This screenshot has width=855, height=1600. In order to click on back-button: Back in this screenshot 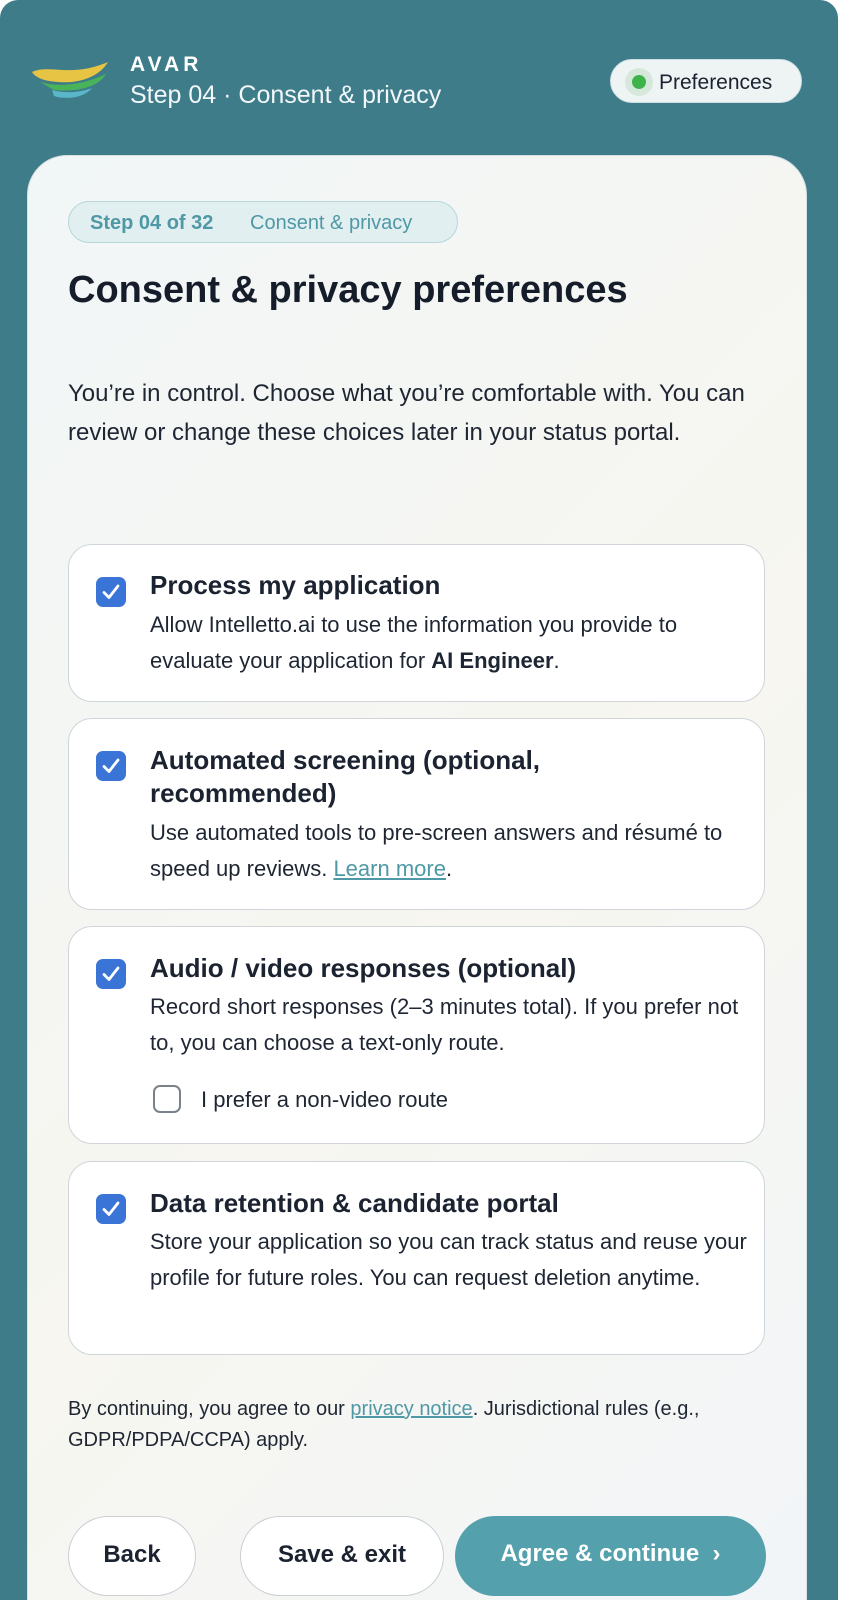, I will do `click(132, 1556)`.